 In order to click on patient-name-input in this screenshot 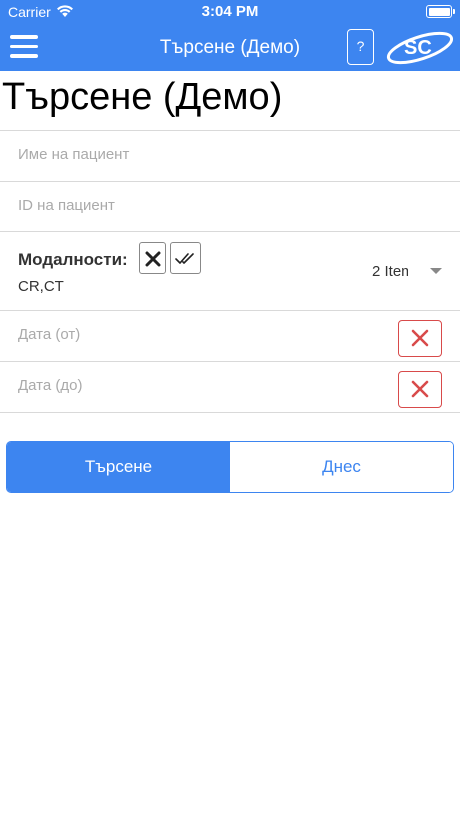, I will do `click(228, 154)`.